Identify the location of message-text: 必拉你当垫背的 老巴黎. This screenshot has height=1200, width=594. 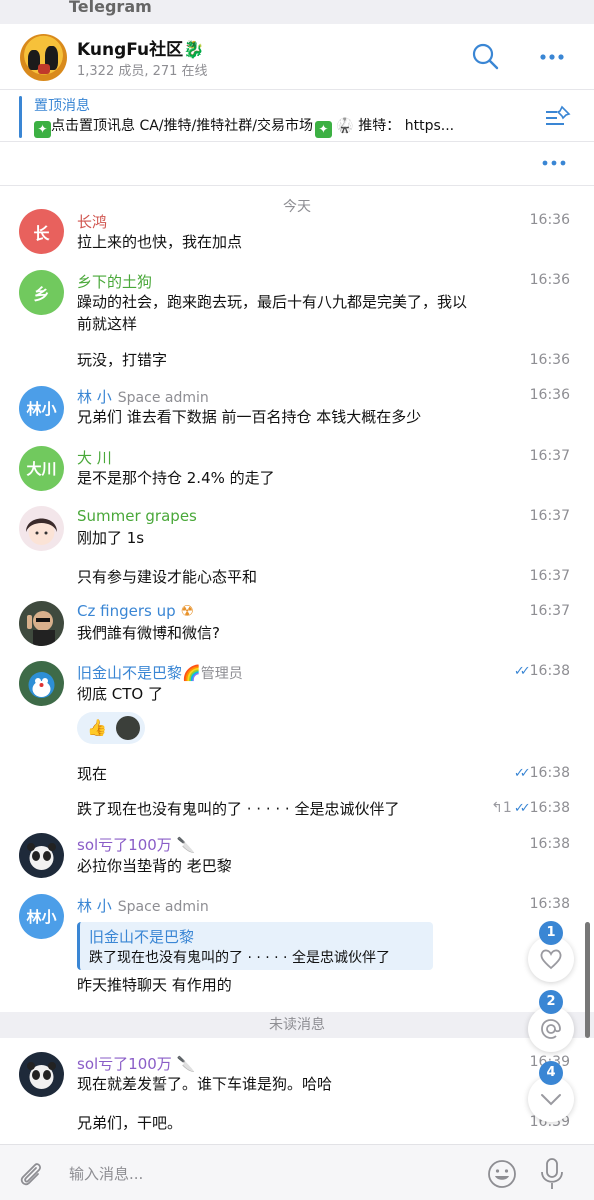
(154, 866).